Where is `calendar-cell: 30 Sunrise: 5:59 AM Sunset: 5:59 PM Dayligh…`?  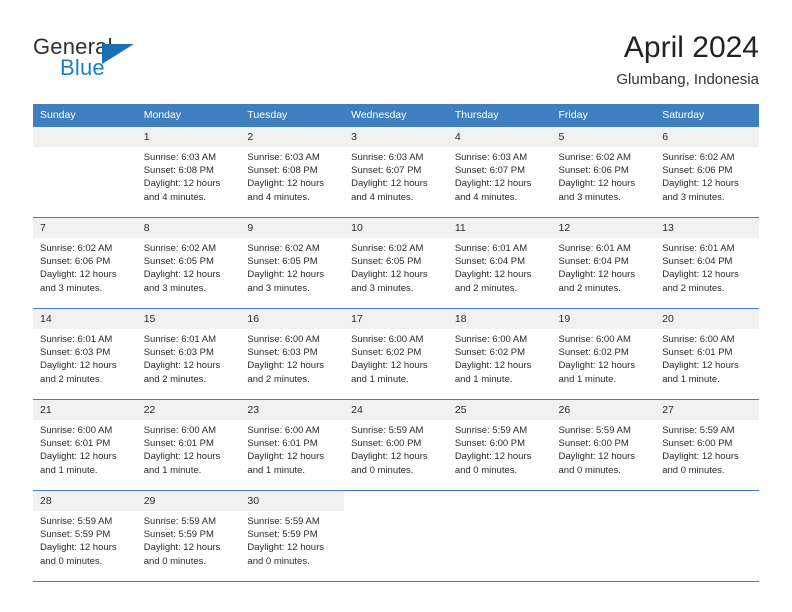
calendar-cell: 30 Sunrise: 5:59 AM Sunset: 5:59 PM Dayligh… is located at coordinates (292, 535).